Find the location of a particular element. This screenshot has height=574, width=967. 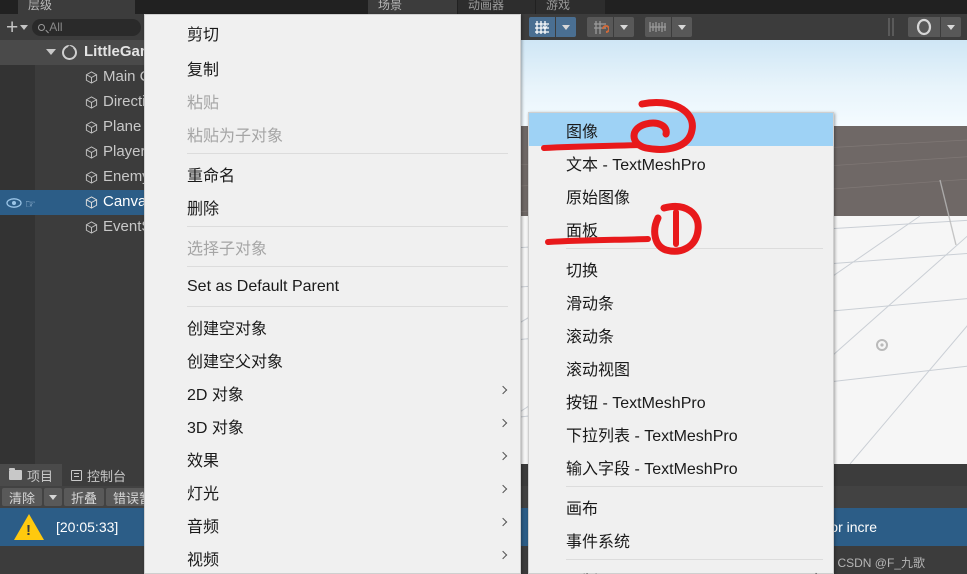

submenu-item-text-tmp: 文本 - TextMeshPro is located at coordinates (681, 162).